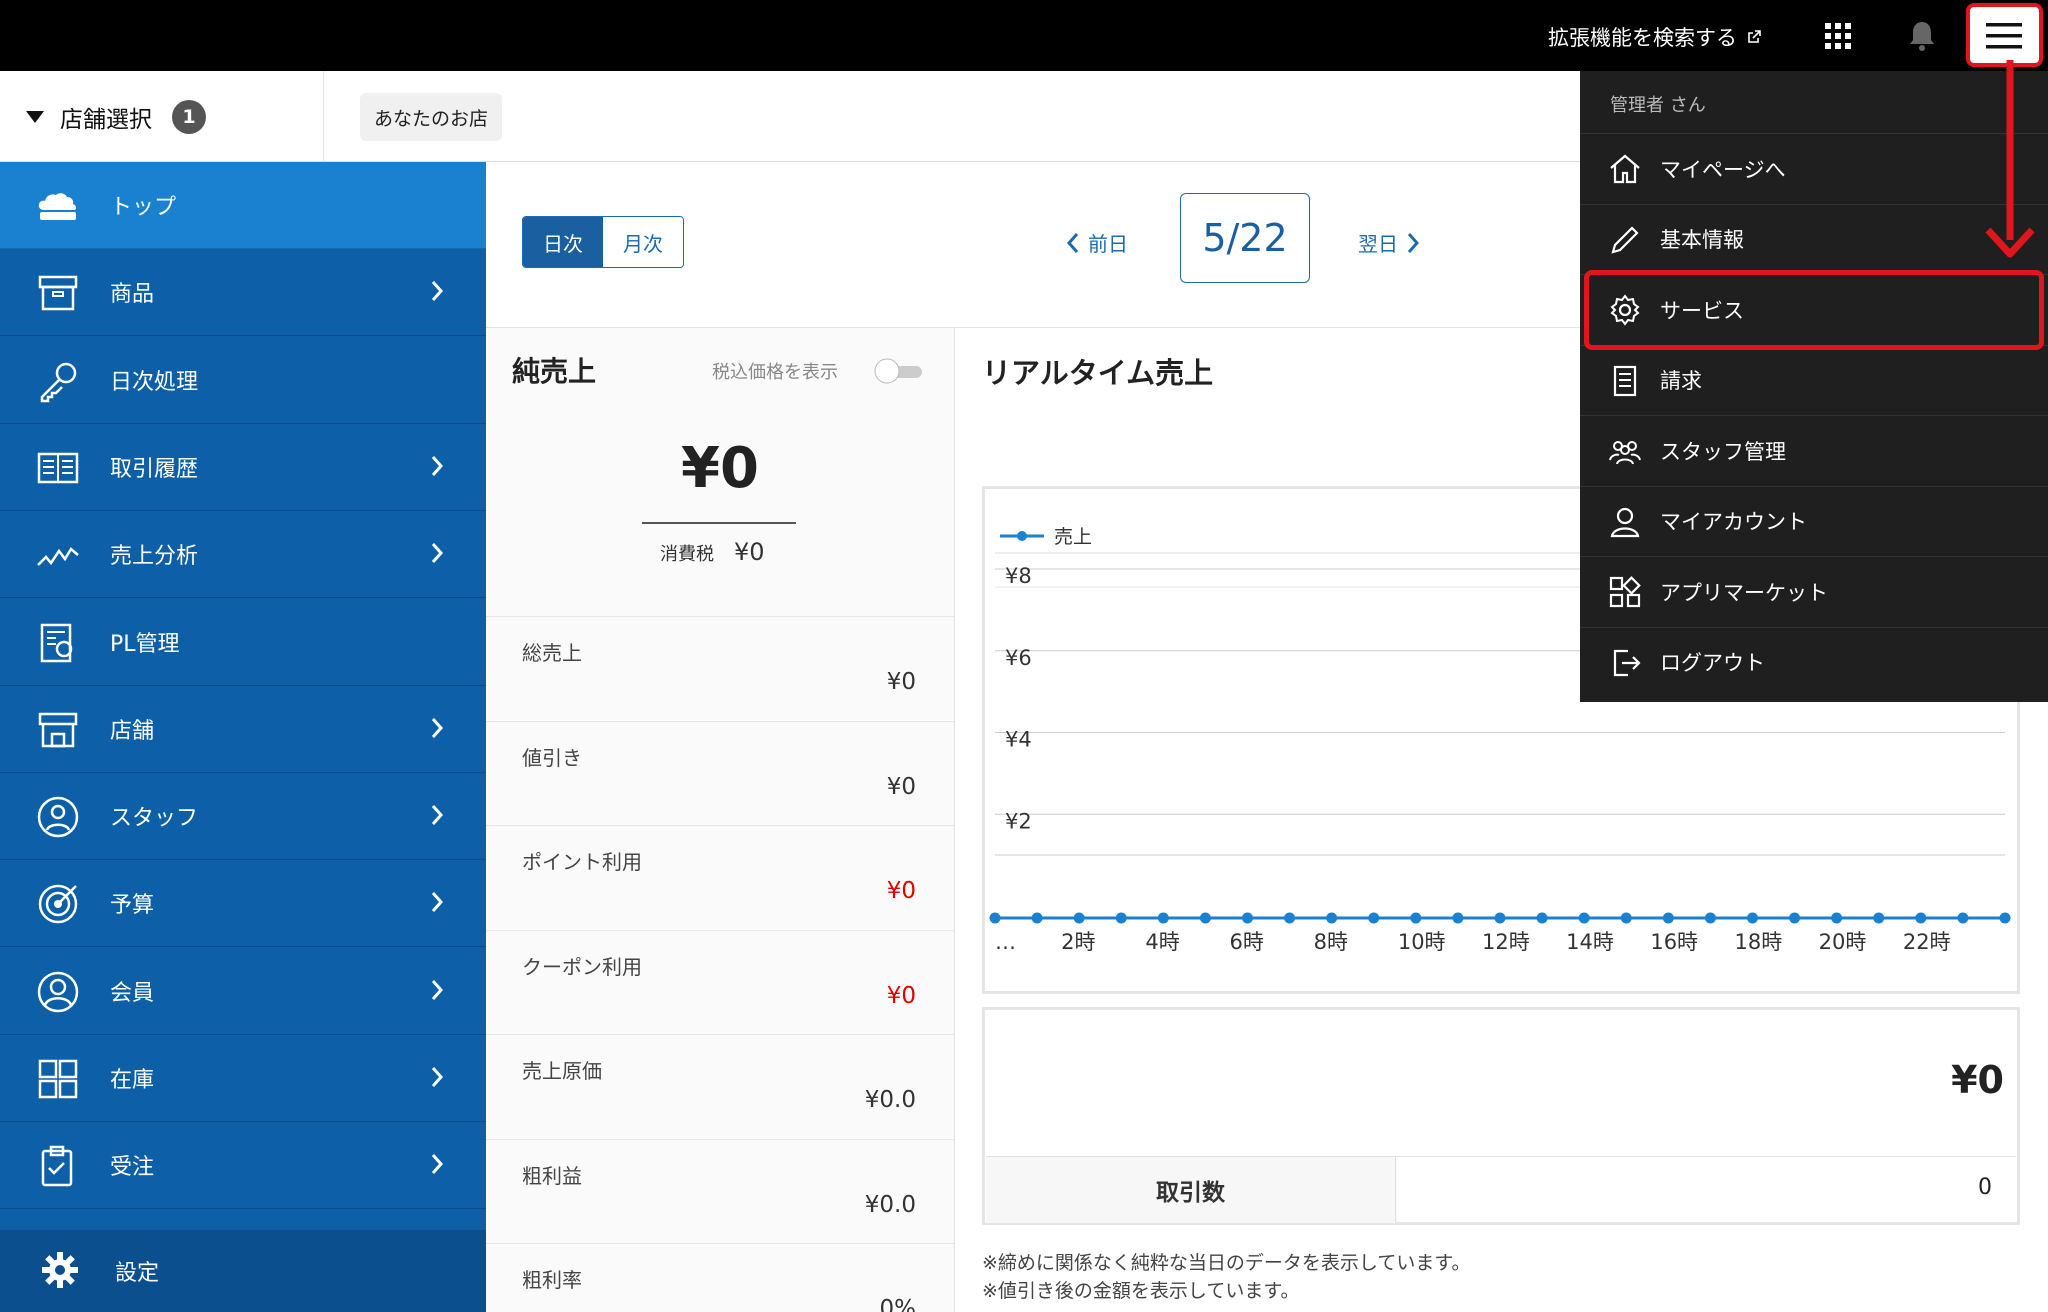 This screenshot has width=2048, height=1312. What do you see at coordinates (719, 523) in the screenshot?
I see `net-sales-underline` at bounding box center [719, 523].